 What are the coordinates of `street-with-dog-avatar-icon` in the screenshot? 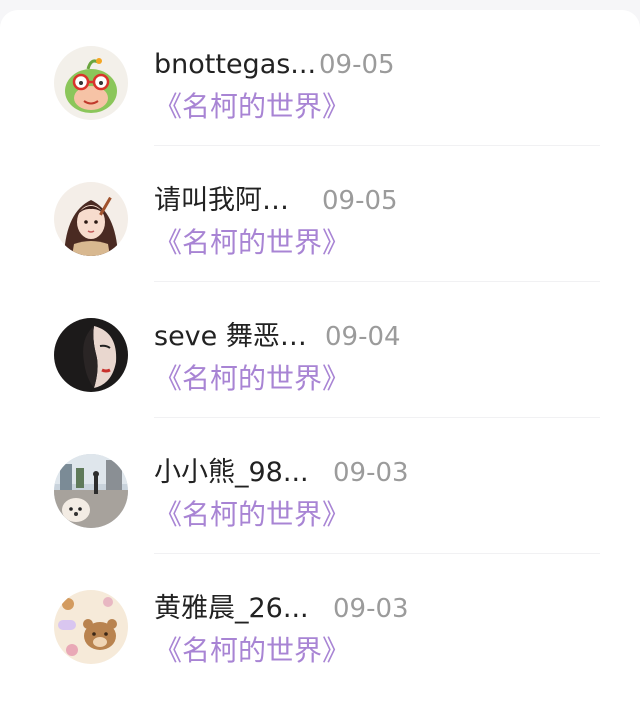 It's located at (91, 491).